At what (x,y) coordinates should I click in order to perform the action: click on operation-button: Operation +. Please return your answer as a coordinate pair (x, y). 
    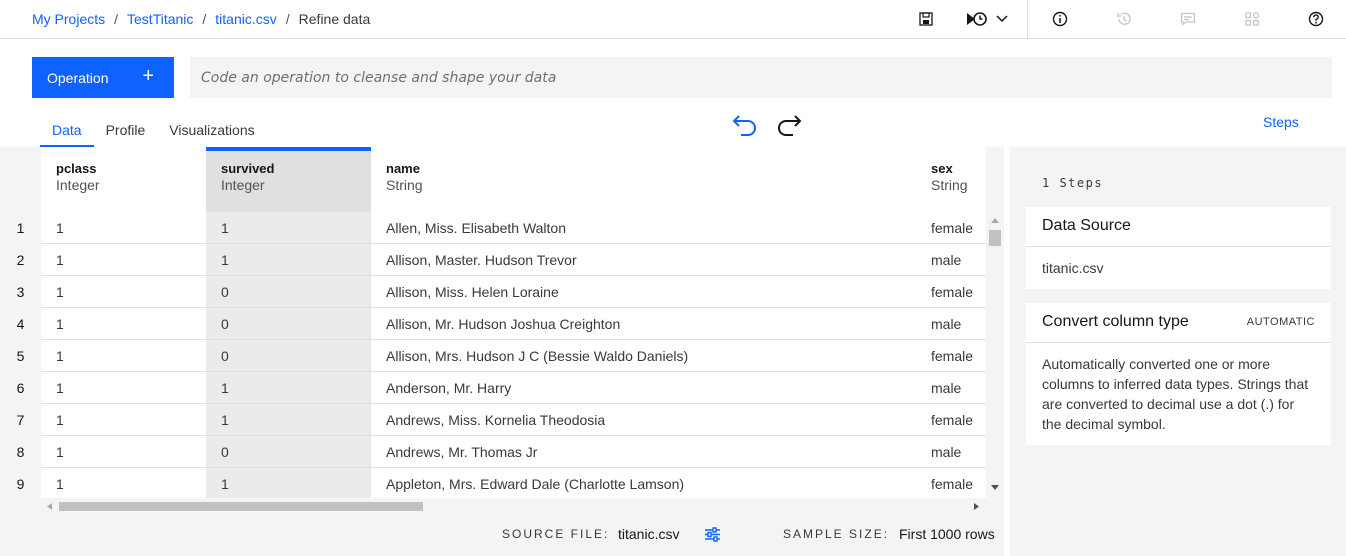
    Looking at the image, I should click on (103, 77).